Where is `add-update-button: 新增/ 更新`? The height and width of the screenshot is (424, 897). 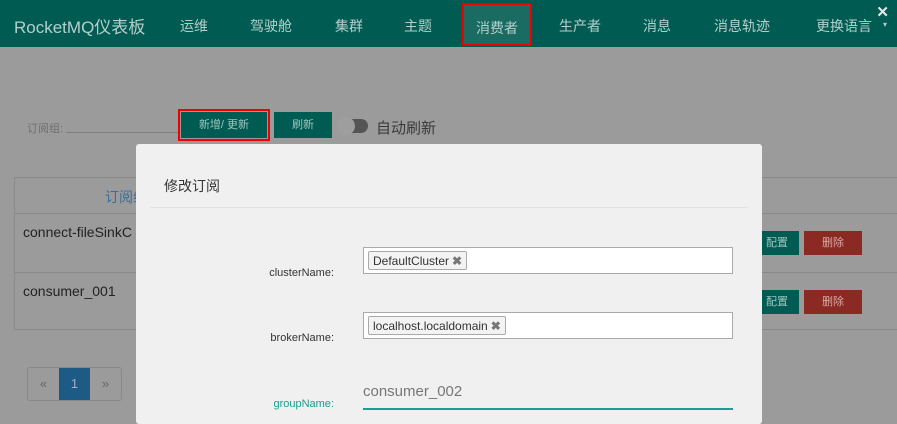
add-update-button: 新增/ 更新 is located at coordinates (224, 125).